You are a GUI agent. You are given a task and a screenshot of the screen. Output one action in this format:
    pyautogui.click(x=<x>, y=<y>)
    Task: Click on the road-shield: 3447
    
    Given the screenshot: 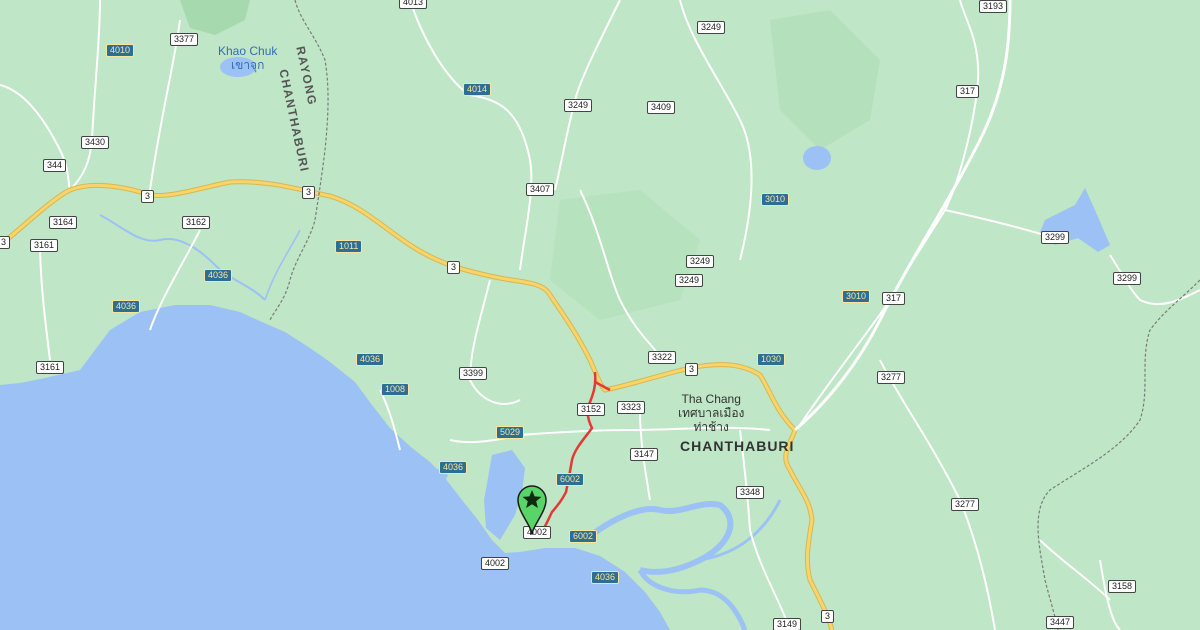 What is the action you would take?
    pyautogui.click(x=1060, y=622)
    